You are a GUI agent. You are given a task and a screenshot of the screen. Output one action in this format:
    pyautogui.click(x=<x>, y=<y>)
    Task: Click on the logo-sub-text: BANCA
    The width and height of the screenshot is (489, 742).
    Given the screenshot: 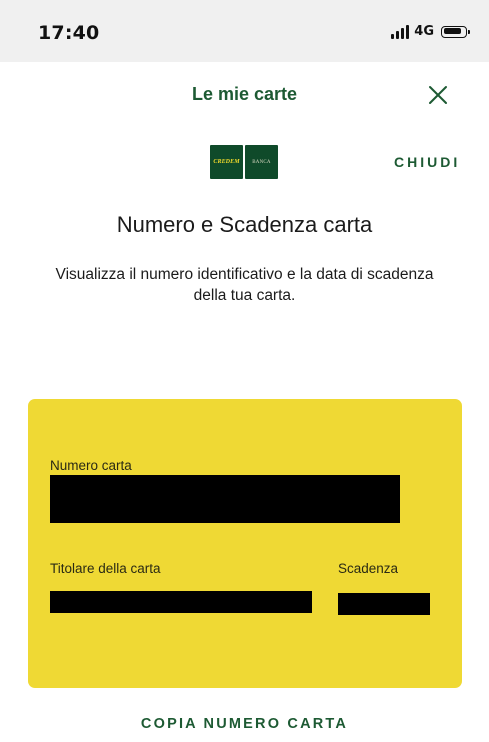 What is the action you would take?
    pyautogui.click(x=261, y=162)
    